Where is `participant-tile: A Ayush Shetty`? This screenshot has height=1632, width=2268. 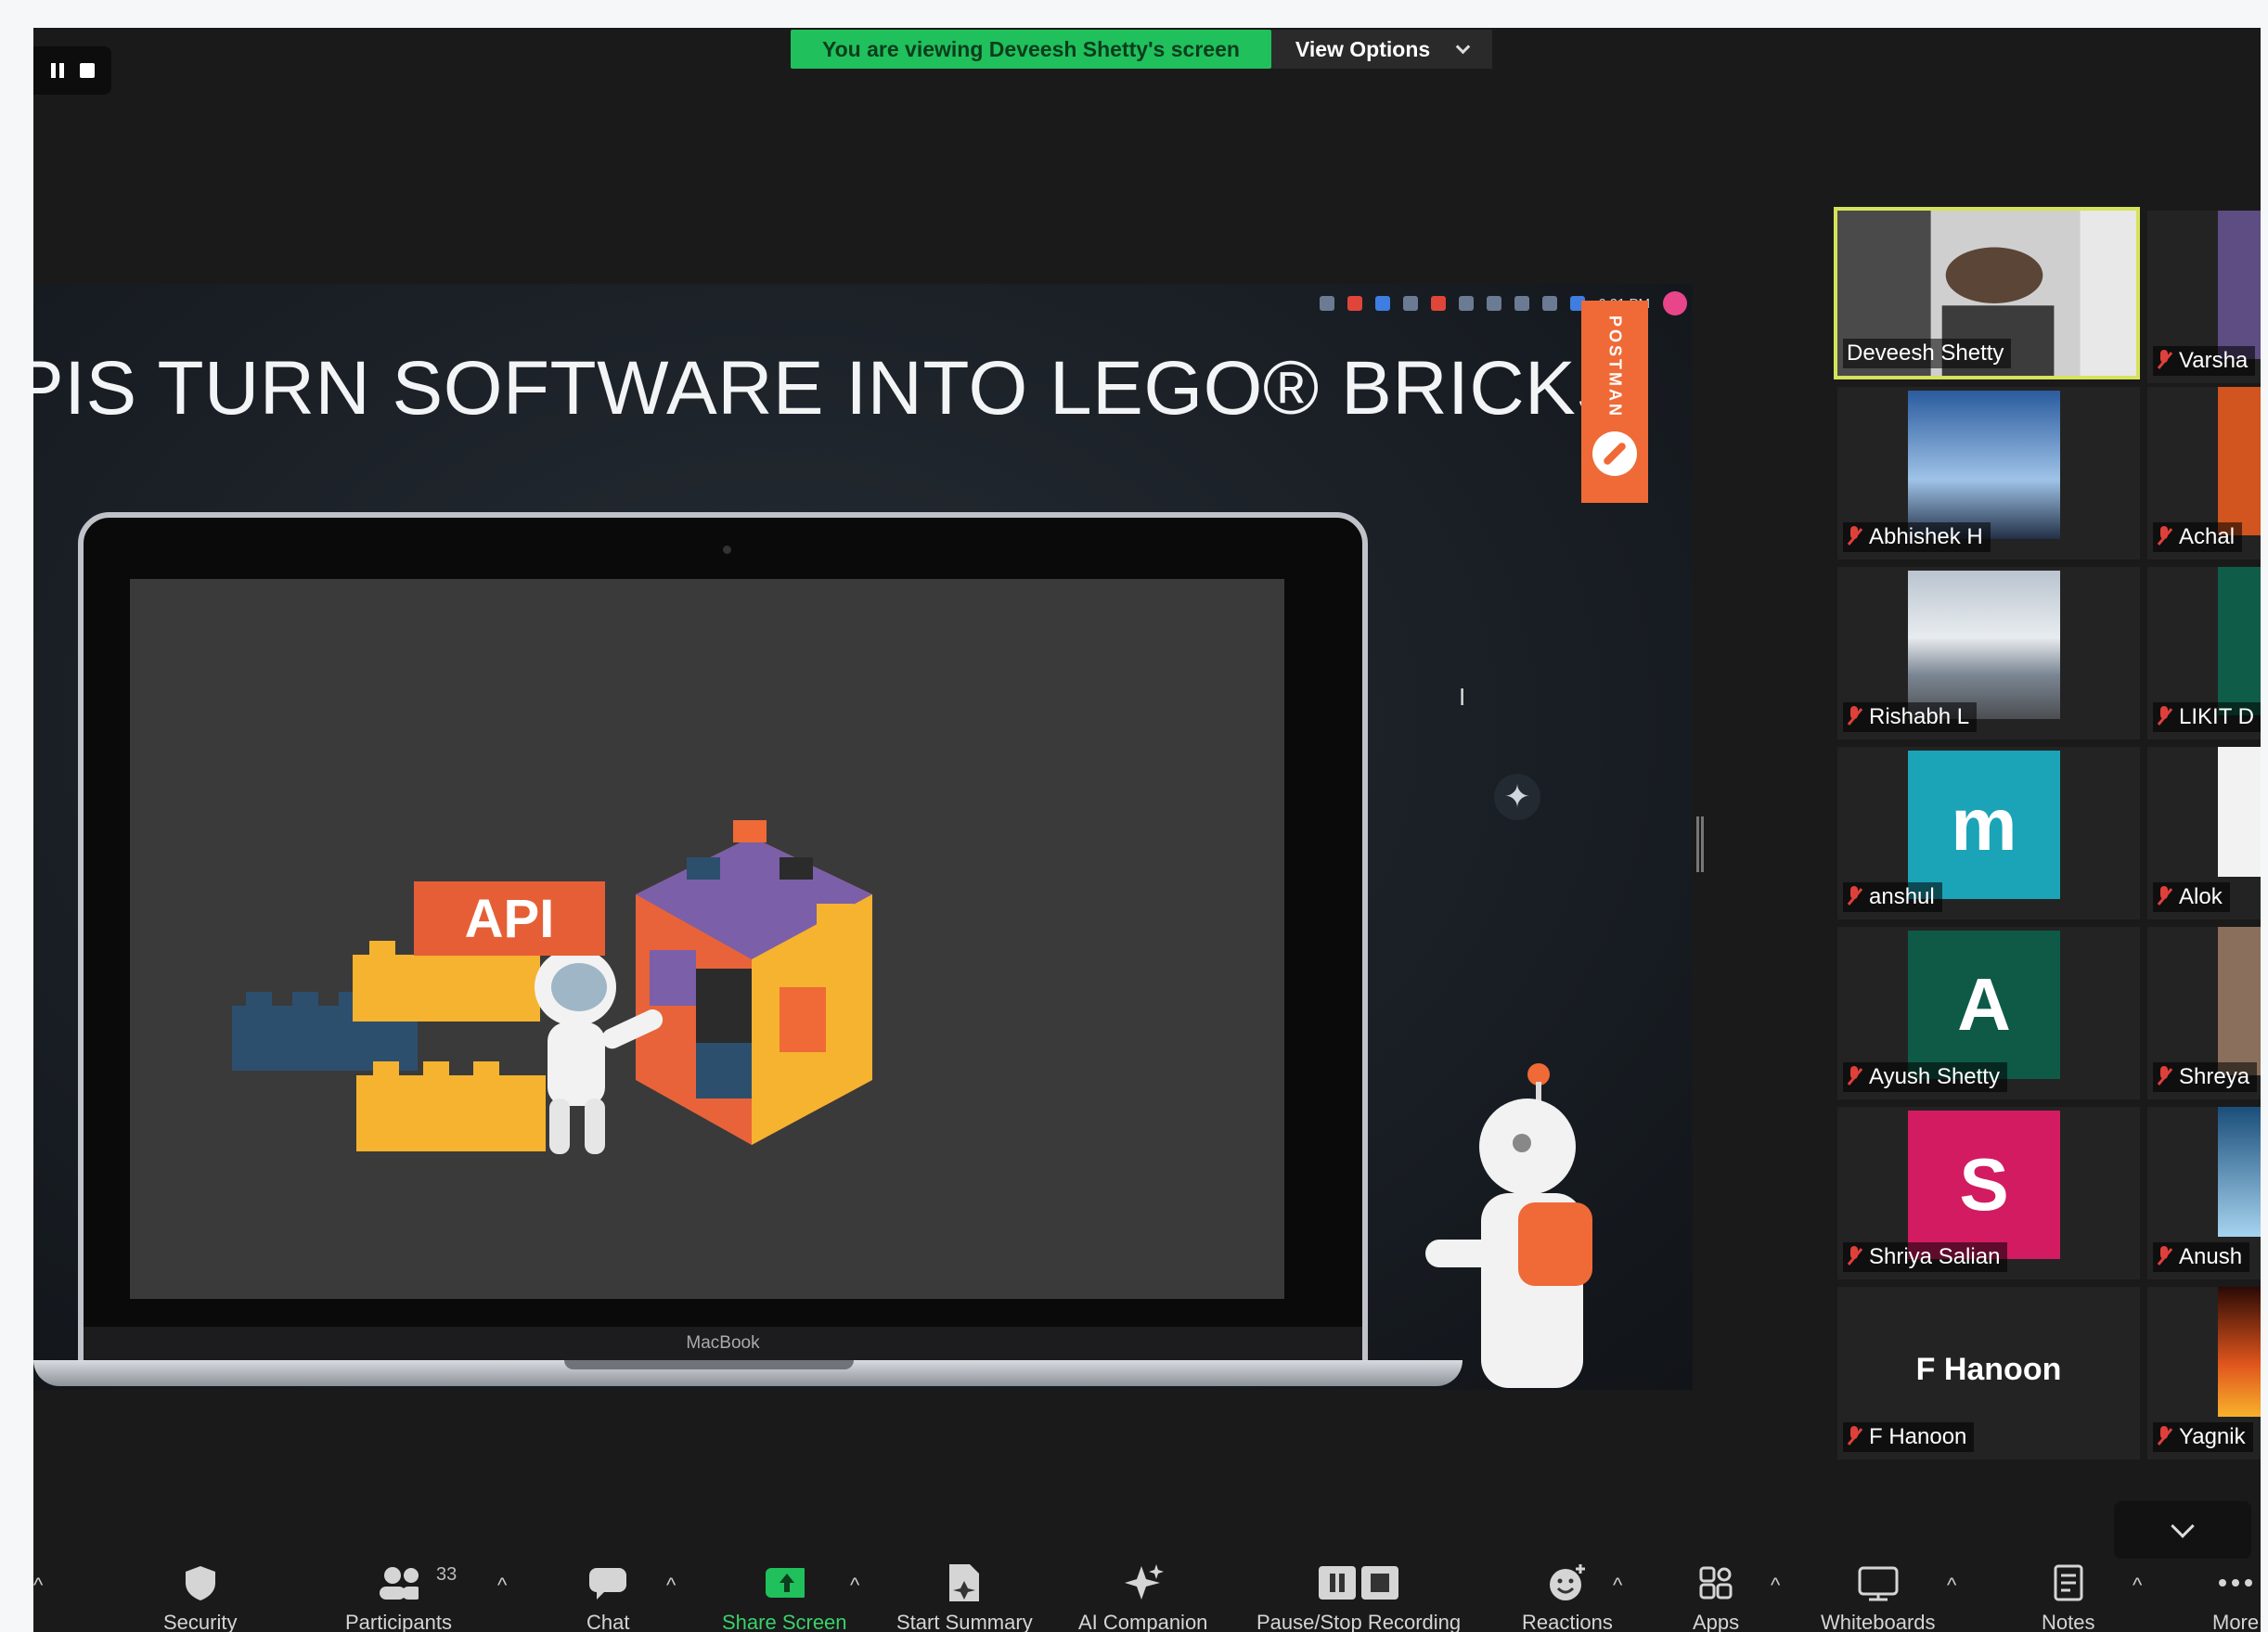 participant-tile: A Ayush Shetty is located at coordinates (1988, 1013).